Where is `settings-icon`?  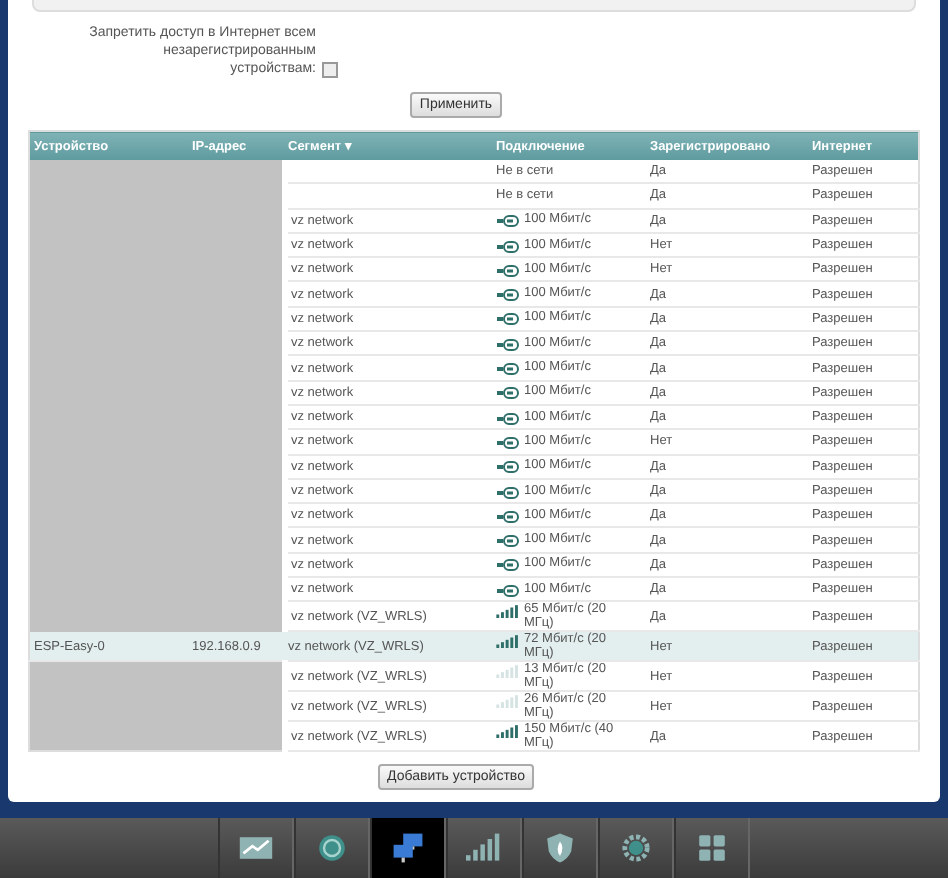
settings-icon is located at coordinates (636, 848).